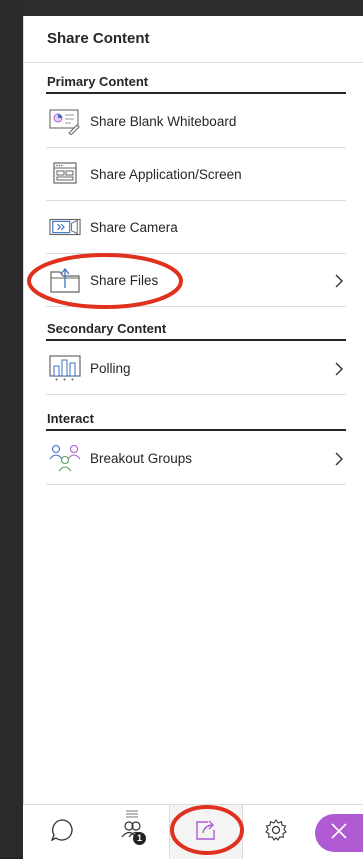 The height and width of the screenshot is (859, 363). I want to click on breakout-groups-icon, so click(65, 458).